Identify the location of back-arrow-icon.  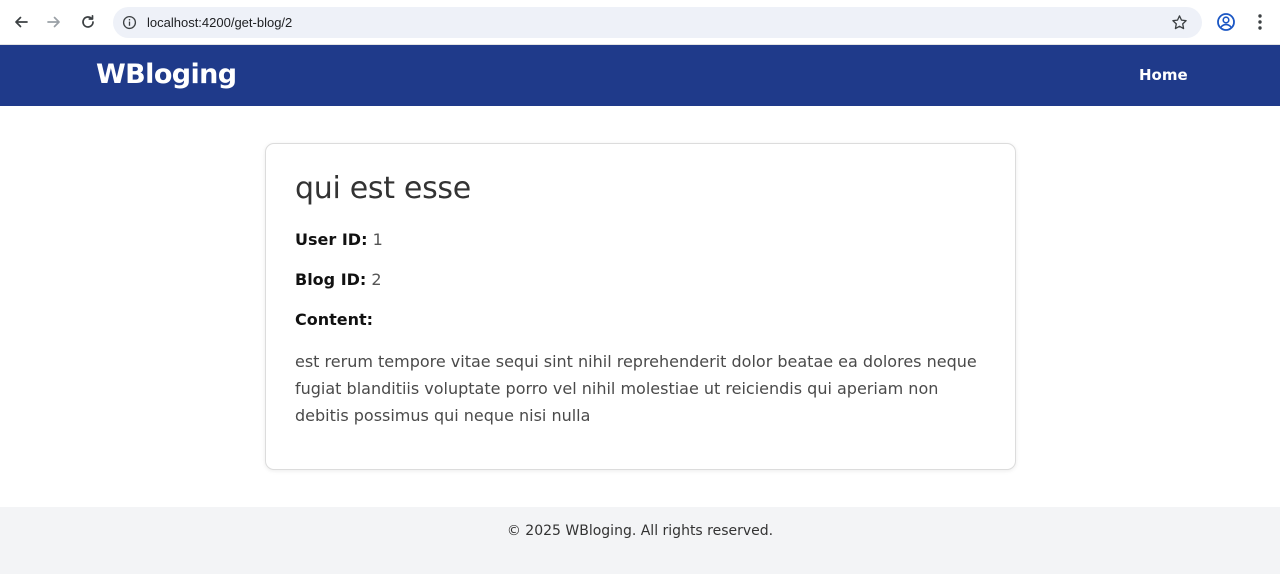
(21, 22).